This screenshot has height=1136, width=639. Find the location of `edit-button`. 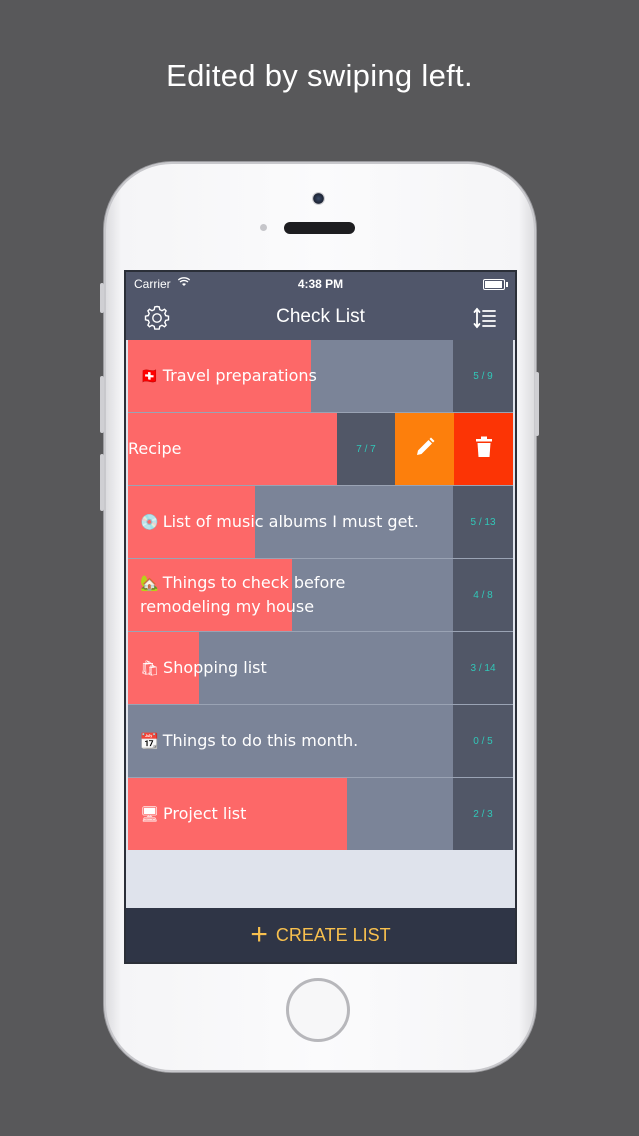

edit-button is located at coordinates (424, 449).